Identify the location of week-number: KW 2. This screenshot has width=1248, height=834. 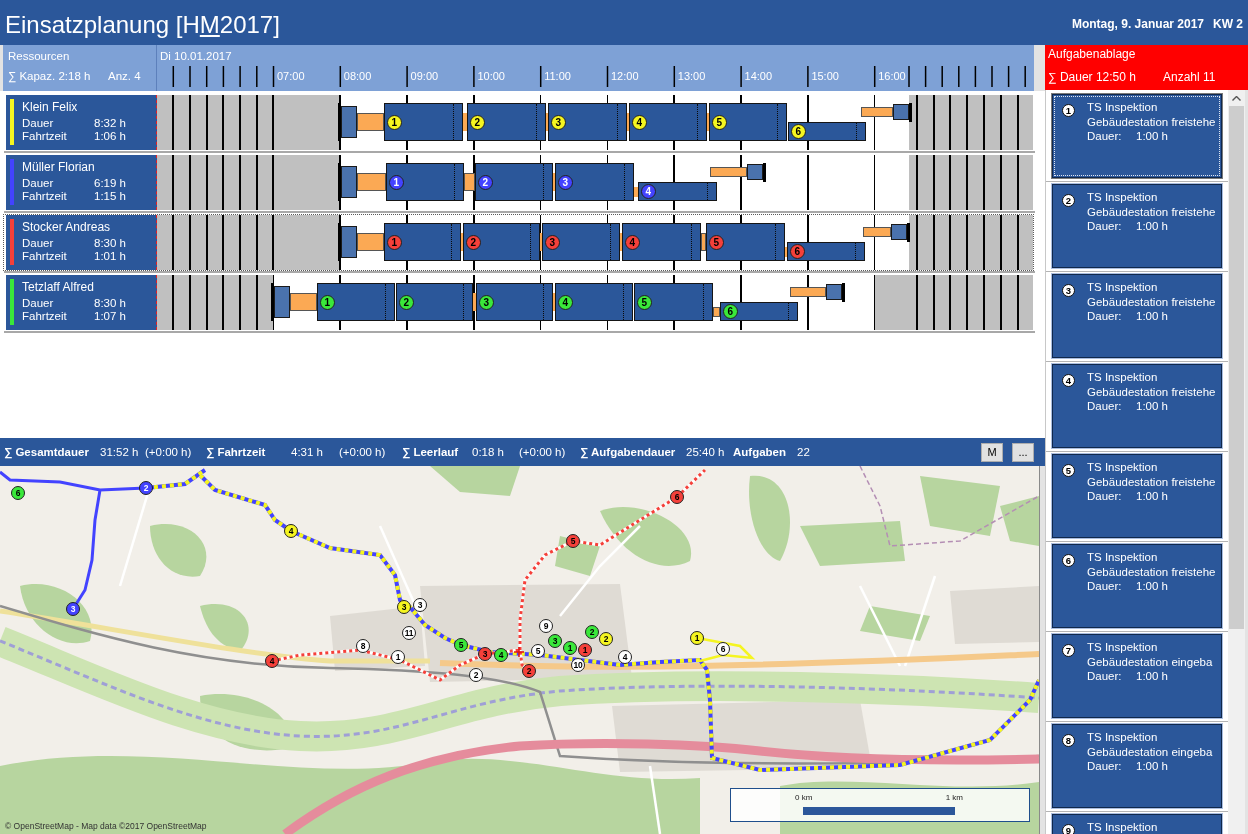
(1228, 24).